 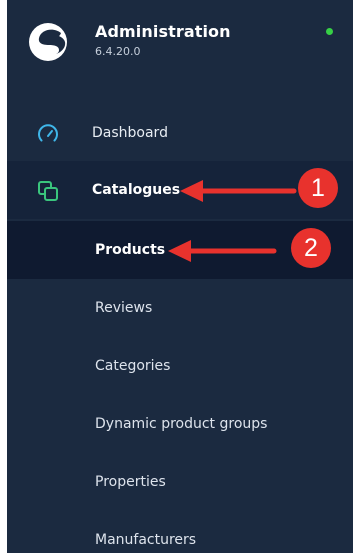 I want to click on submenu-item-label: Properties, so click(x=130, y=482).